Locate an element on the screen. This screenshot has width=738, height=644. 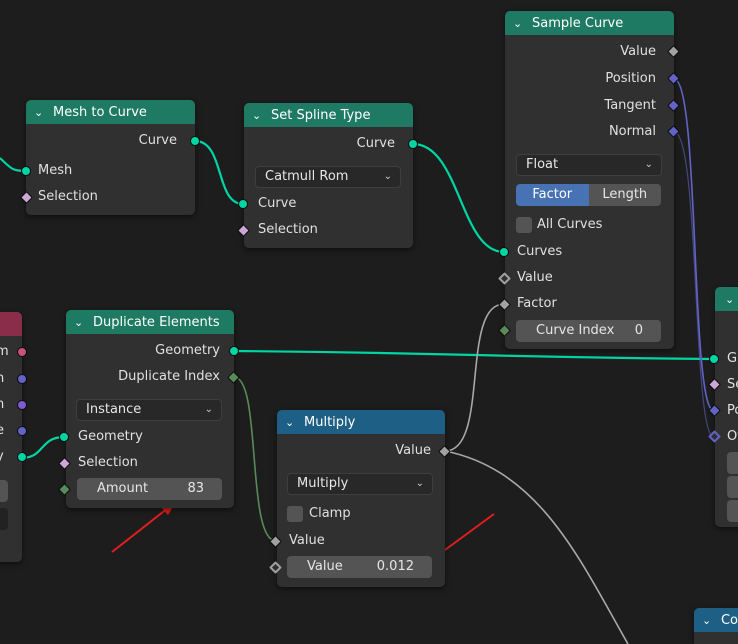
input-label-factor: Factor is located at coordinates (537, 303).